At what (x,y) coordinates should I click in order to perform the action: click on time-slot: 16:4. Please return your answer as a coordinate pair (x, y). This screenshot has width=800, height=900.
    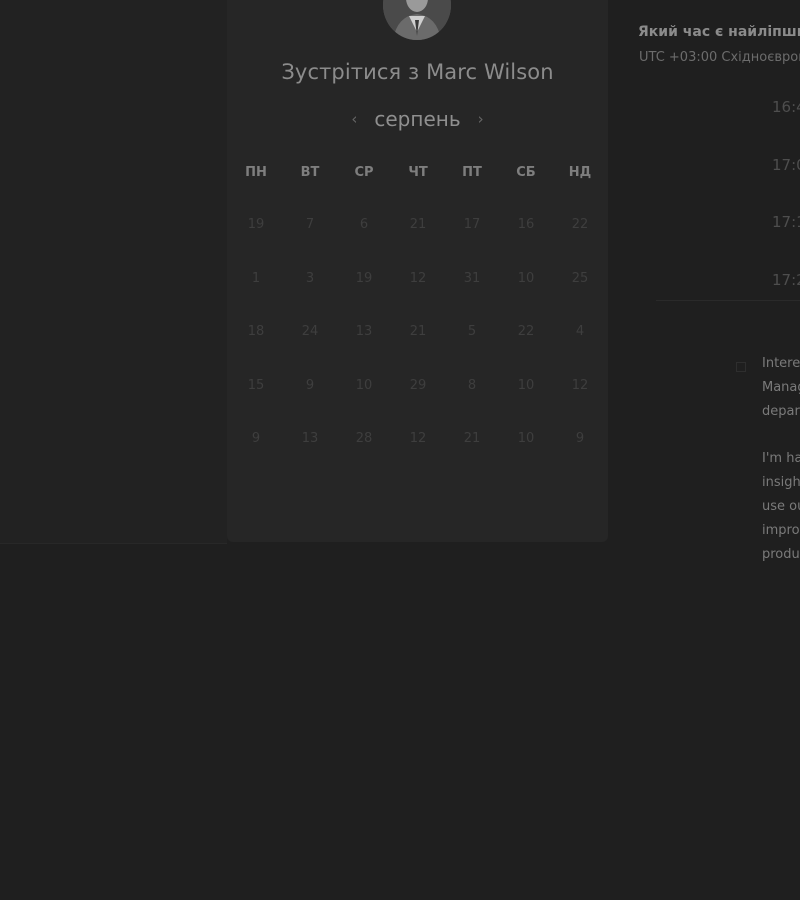
    Looking at the image, I should click on (786, 107).